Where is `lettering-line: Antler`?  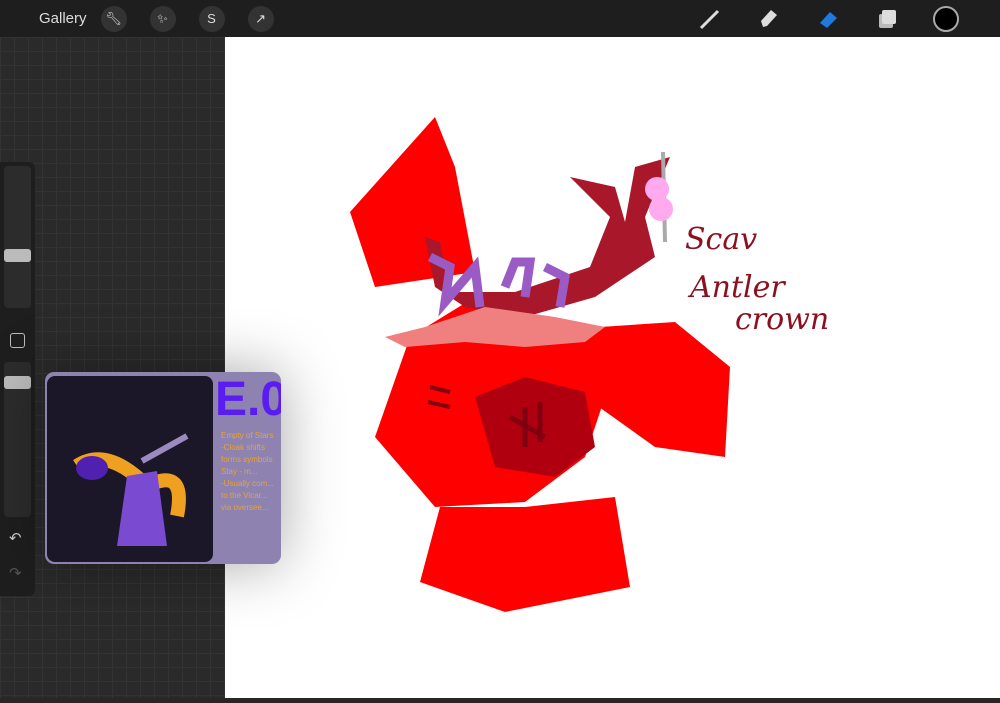
lettering-line: Antler is located at coordinates (736, 287).